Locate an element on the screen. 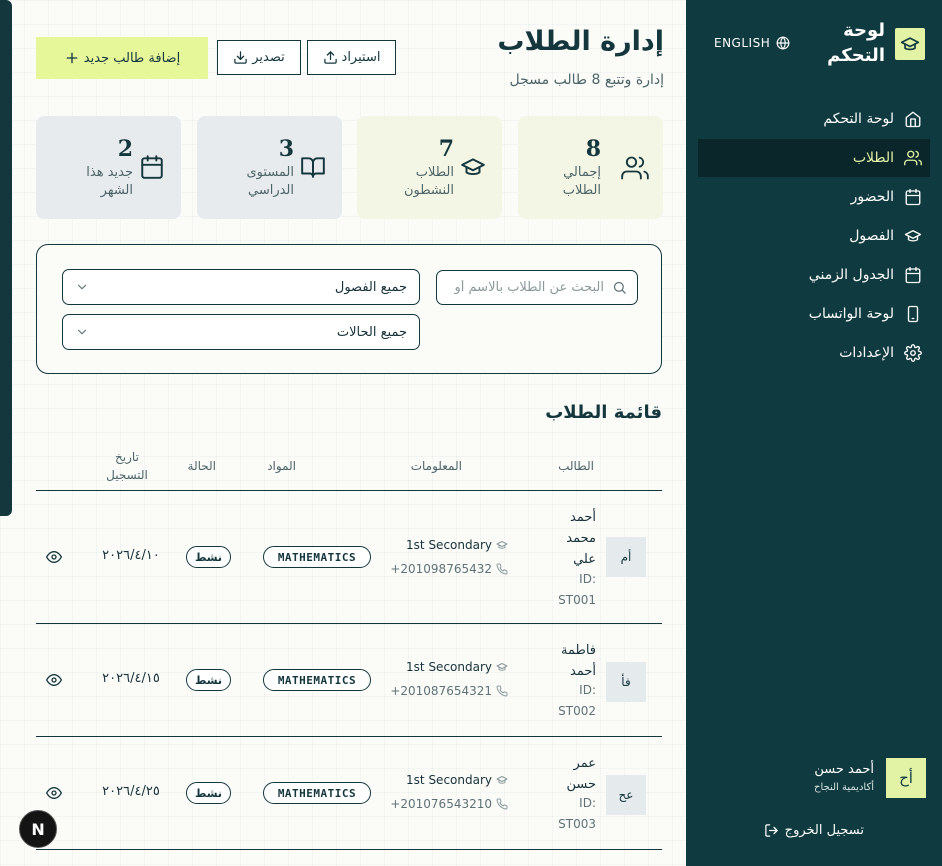 The image size is (942, 866). page-title: إدارة الطلاب is located at coordinates (580, 41).